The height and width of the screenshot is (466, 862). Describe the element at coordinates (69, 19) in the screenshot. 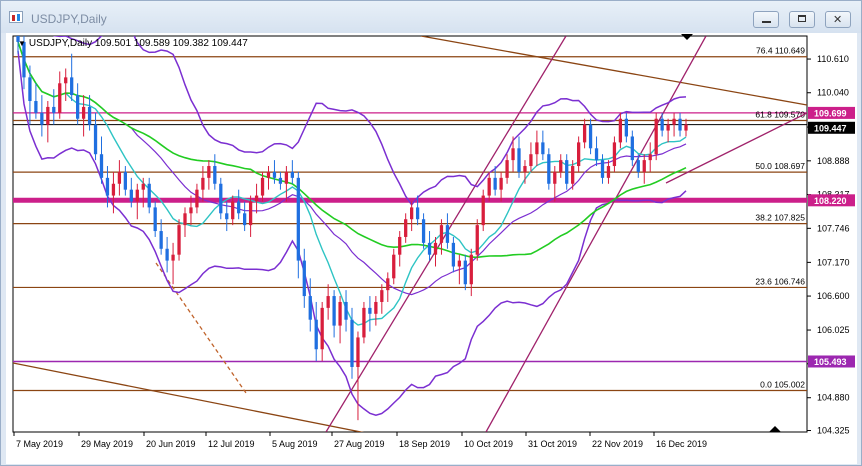

I see `window-title: USDJPY,Daily` at that location.